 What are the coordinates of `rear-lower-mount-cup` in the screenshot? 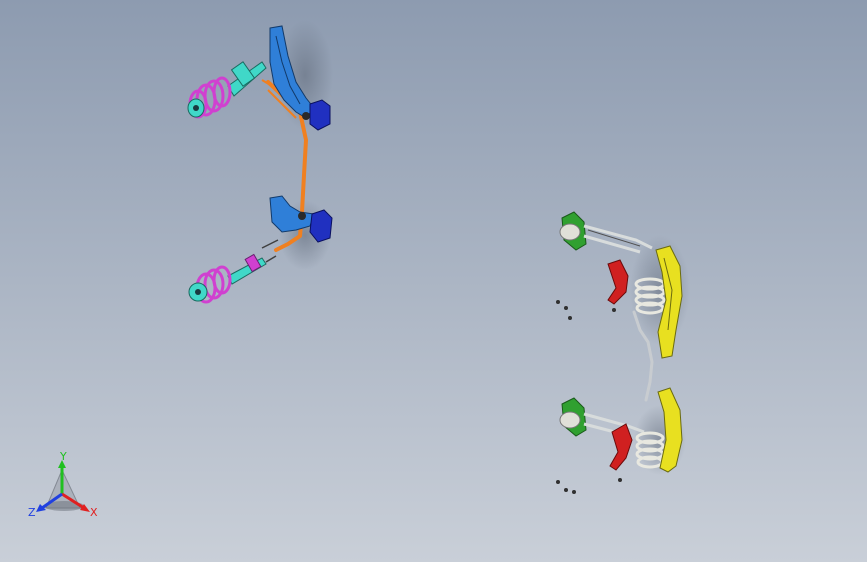 It's located at (570, 420).